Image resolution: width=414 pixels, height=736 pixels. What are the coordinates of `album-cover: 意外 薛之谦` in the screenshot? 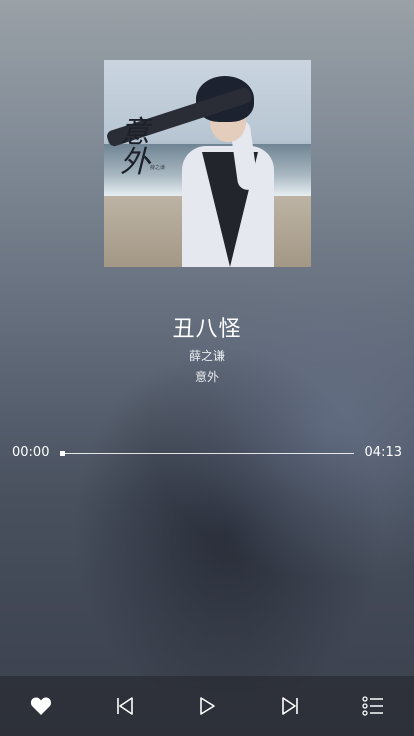 It's located at (207, 163).